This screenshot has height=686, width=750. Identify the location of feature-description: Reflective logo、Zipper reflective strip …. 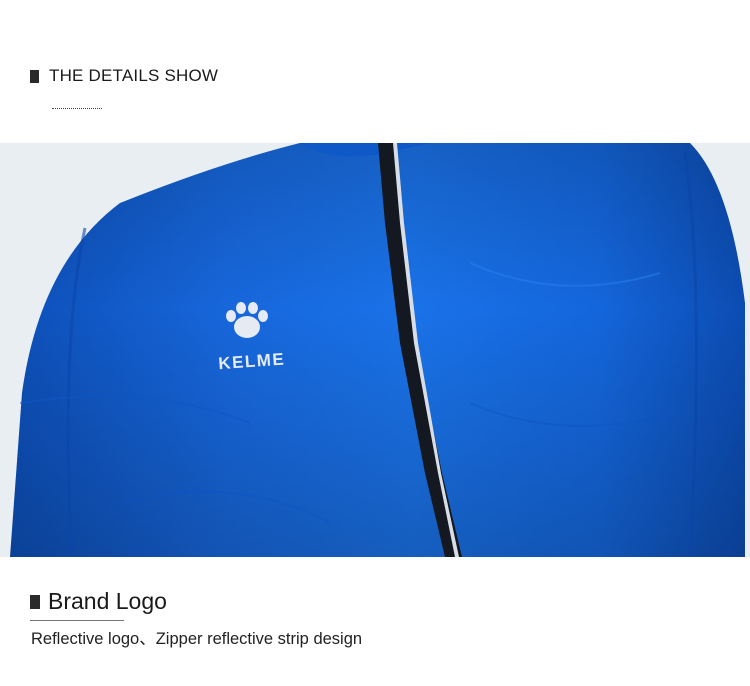
(197, 639).